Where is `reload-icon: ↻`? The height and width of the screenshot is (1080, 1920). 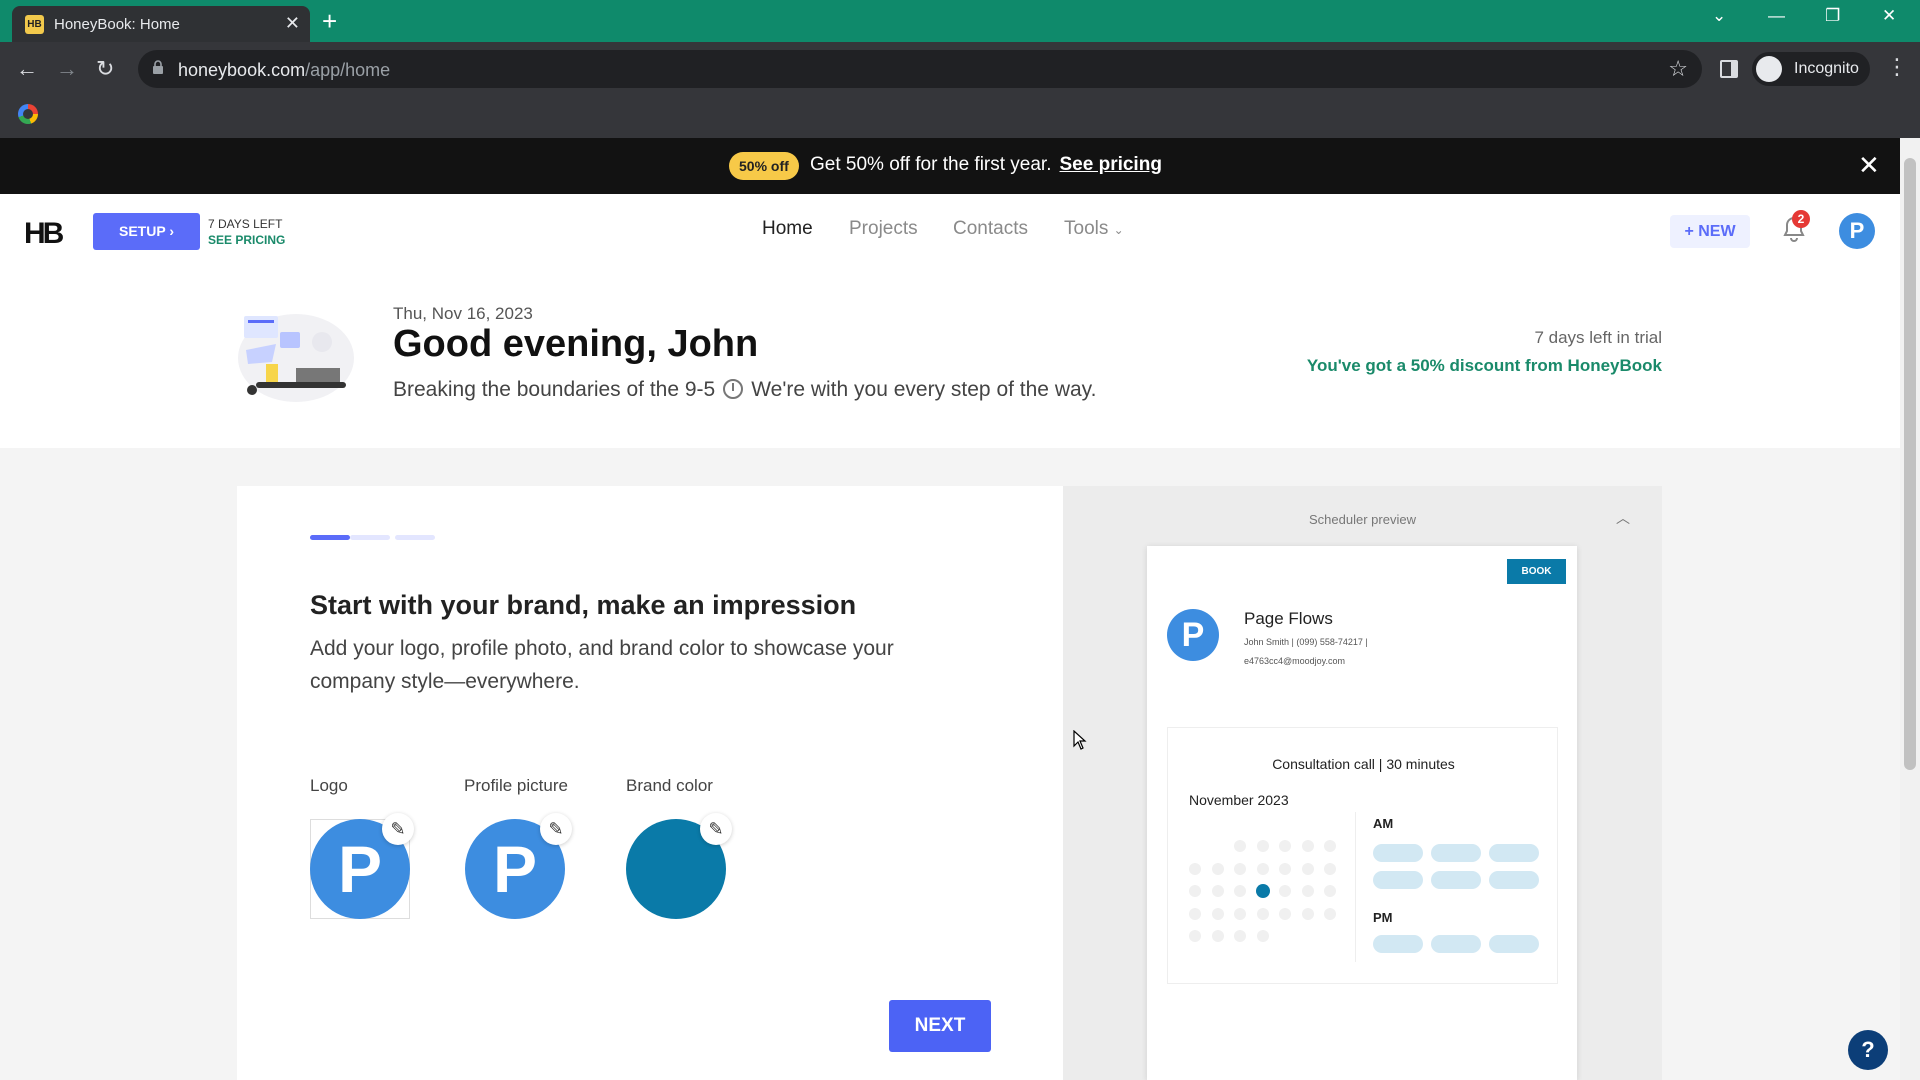 reload-icon: ↻ is located at coordinates (105, 69).